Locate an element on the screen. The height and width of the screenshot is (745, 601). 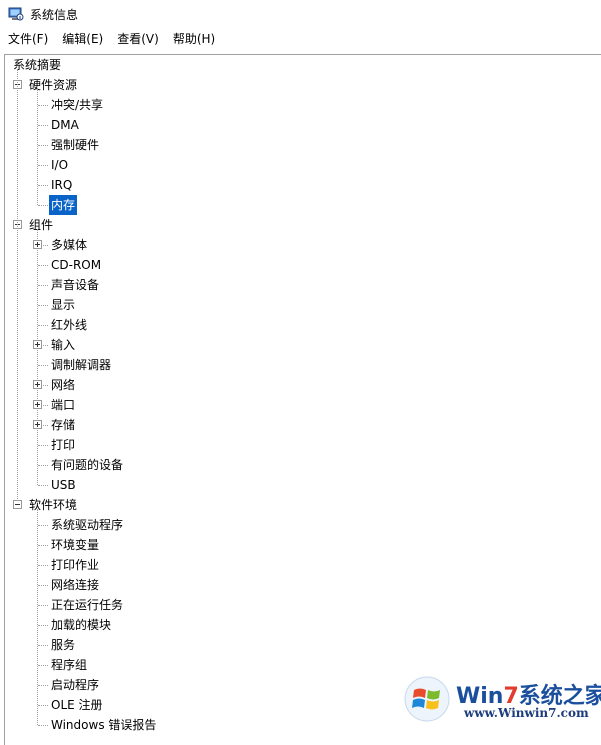
tree-node-system-summary: 系统摘要 is located at coordinates (37, 65).